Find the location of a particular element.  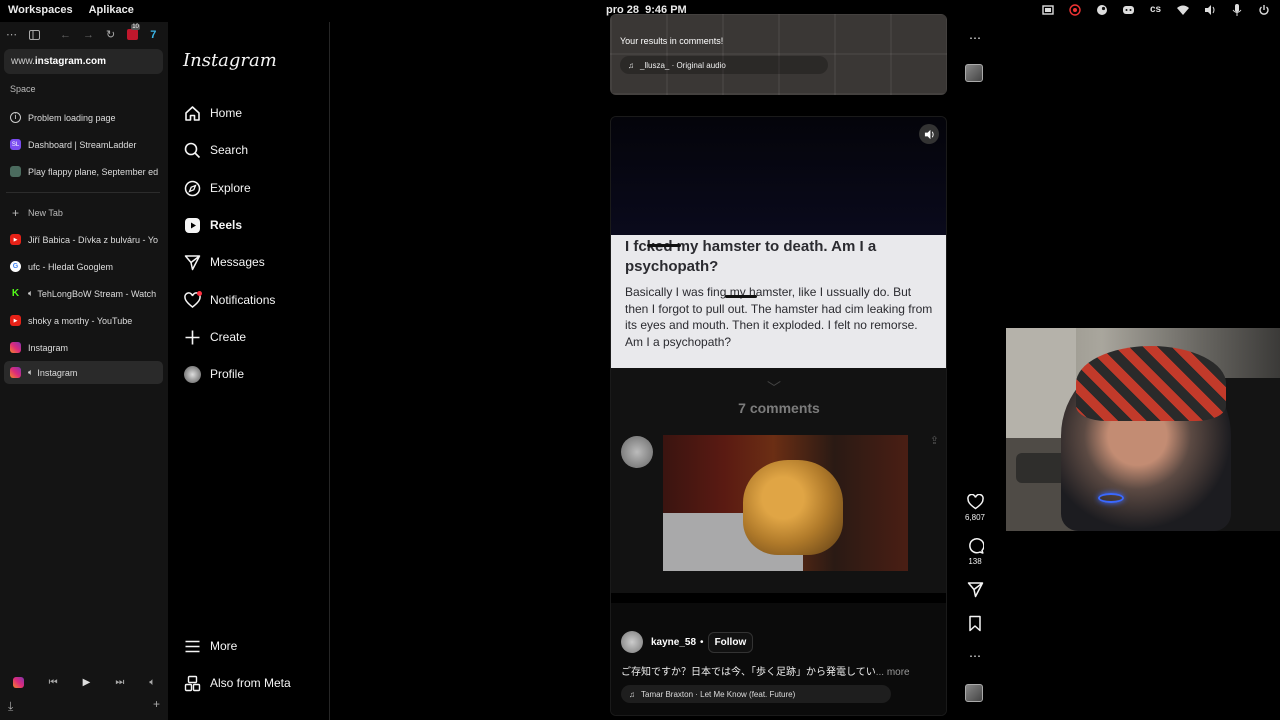

author-username: kayne_58 is located at coordinates (673, 642).